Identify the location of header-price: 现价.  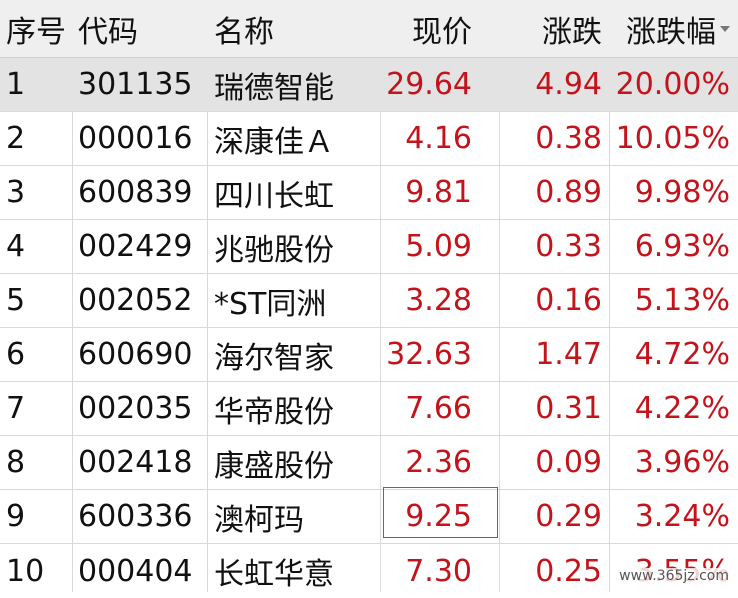
(440, 28).